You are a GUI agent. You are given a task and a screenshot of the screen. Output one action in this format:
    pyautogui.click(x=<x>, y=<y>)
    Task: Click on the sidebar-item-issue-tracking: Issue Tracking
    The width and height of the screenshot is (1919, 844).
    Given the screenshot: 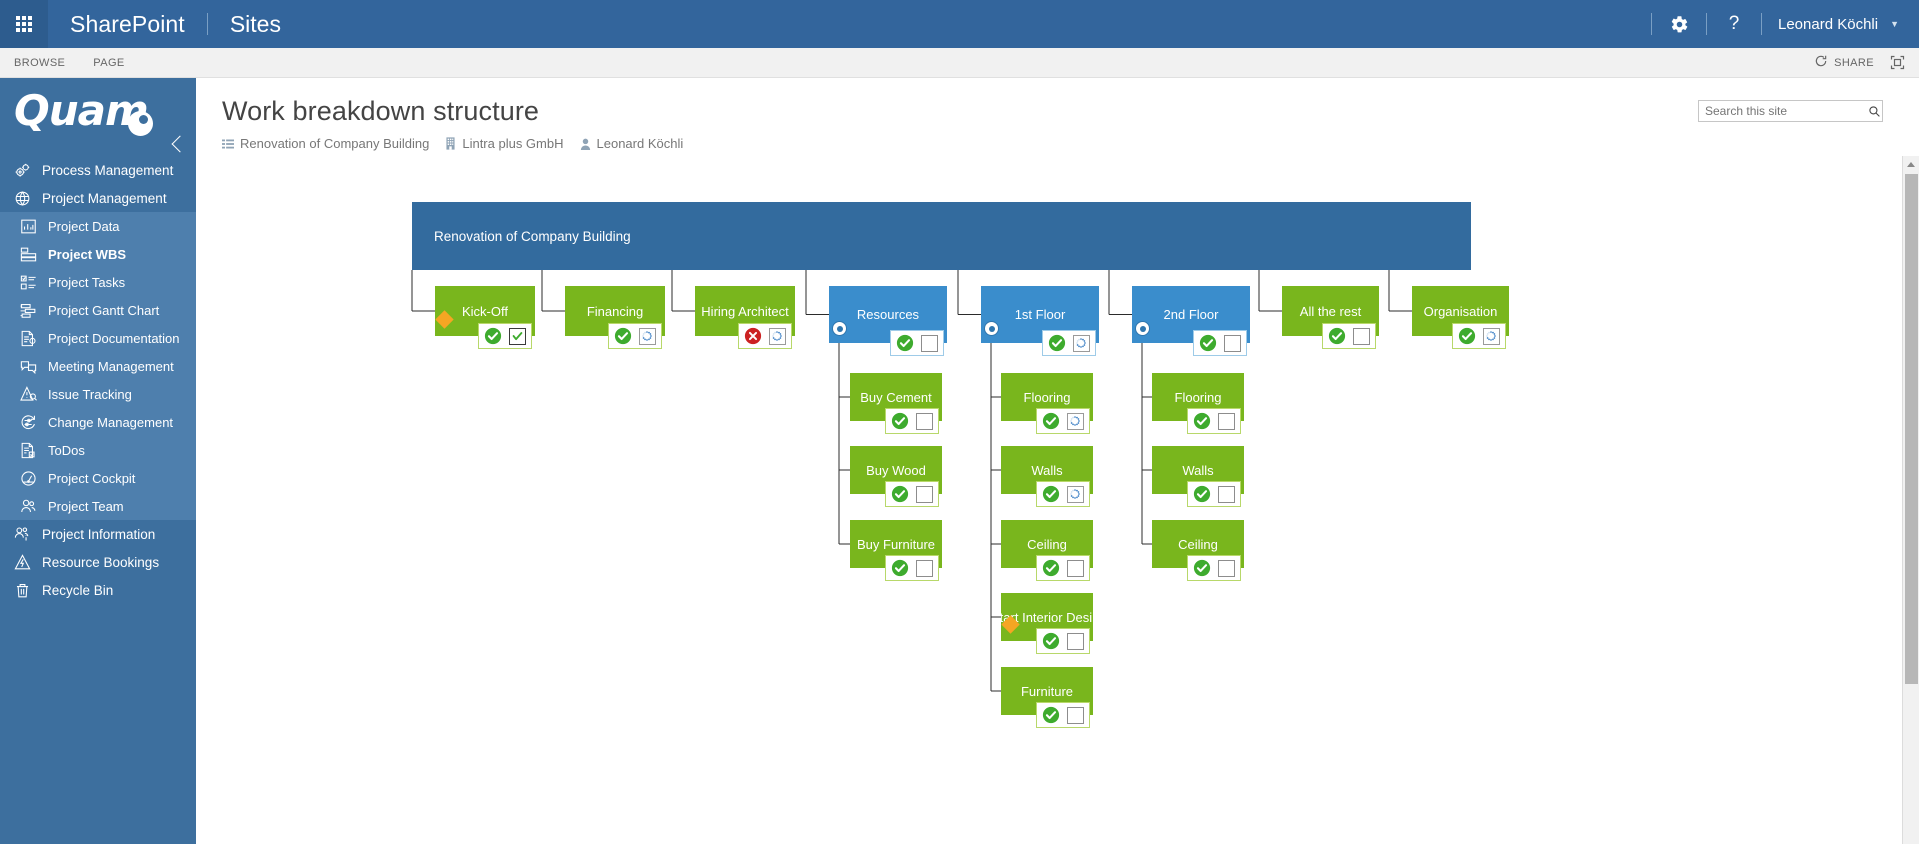 What is the action you would take?
    pyautogui.click(x=98, y=394)
    